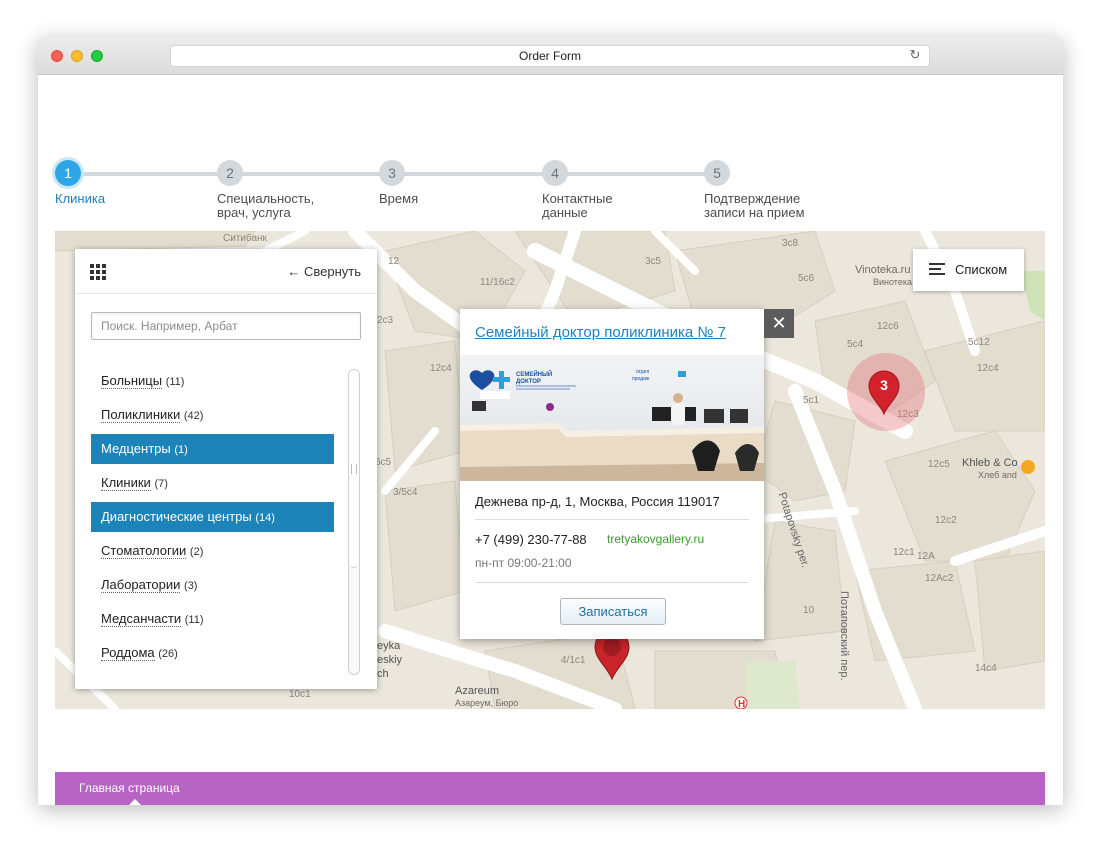  I want to click on home-link: Главная страница, so click(129, 788).